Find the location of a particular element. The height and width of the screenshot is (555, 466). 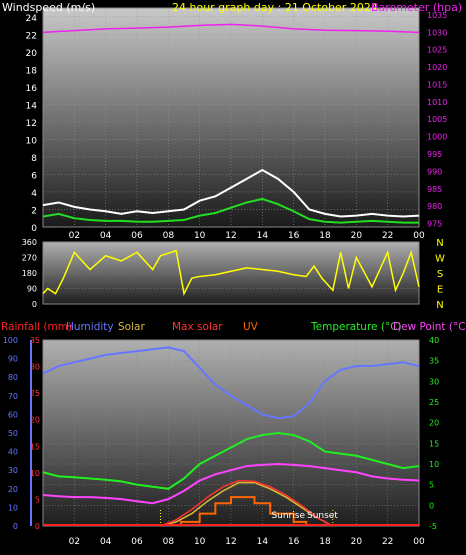

compass-letter: S is located at coordinates (440, 274).